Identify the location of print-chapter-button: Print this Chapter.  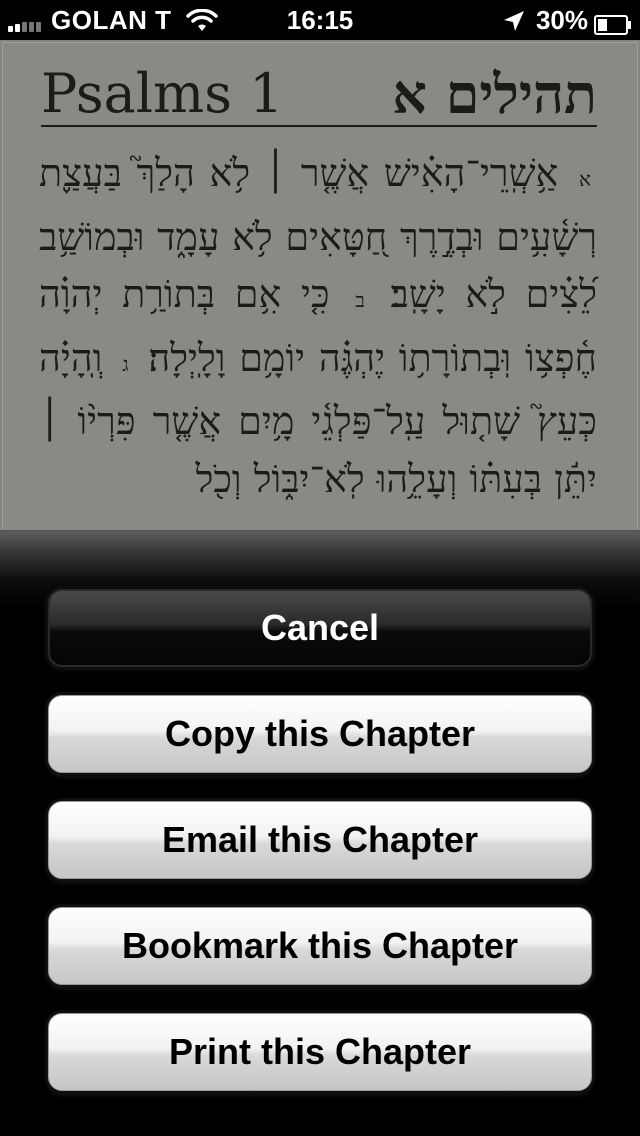
(320, 1052).